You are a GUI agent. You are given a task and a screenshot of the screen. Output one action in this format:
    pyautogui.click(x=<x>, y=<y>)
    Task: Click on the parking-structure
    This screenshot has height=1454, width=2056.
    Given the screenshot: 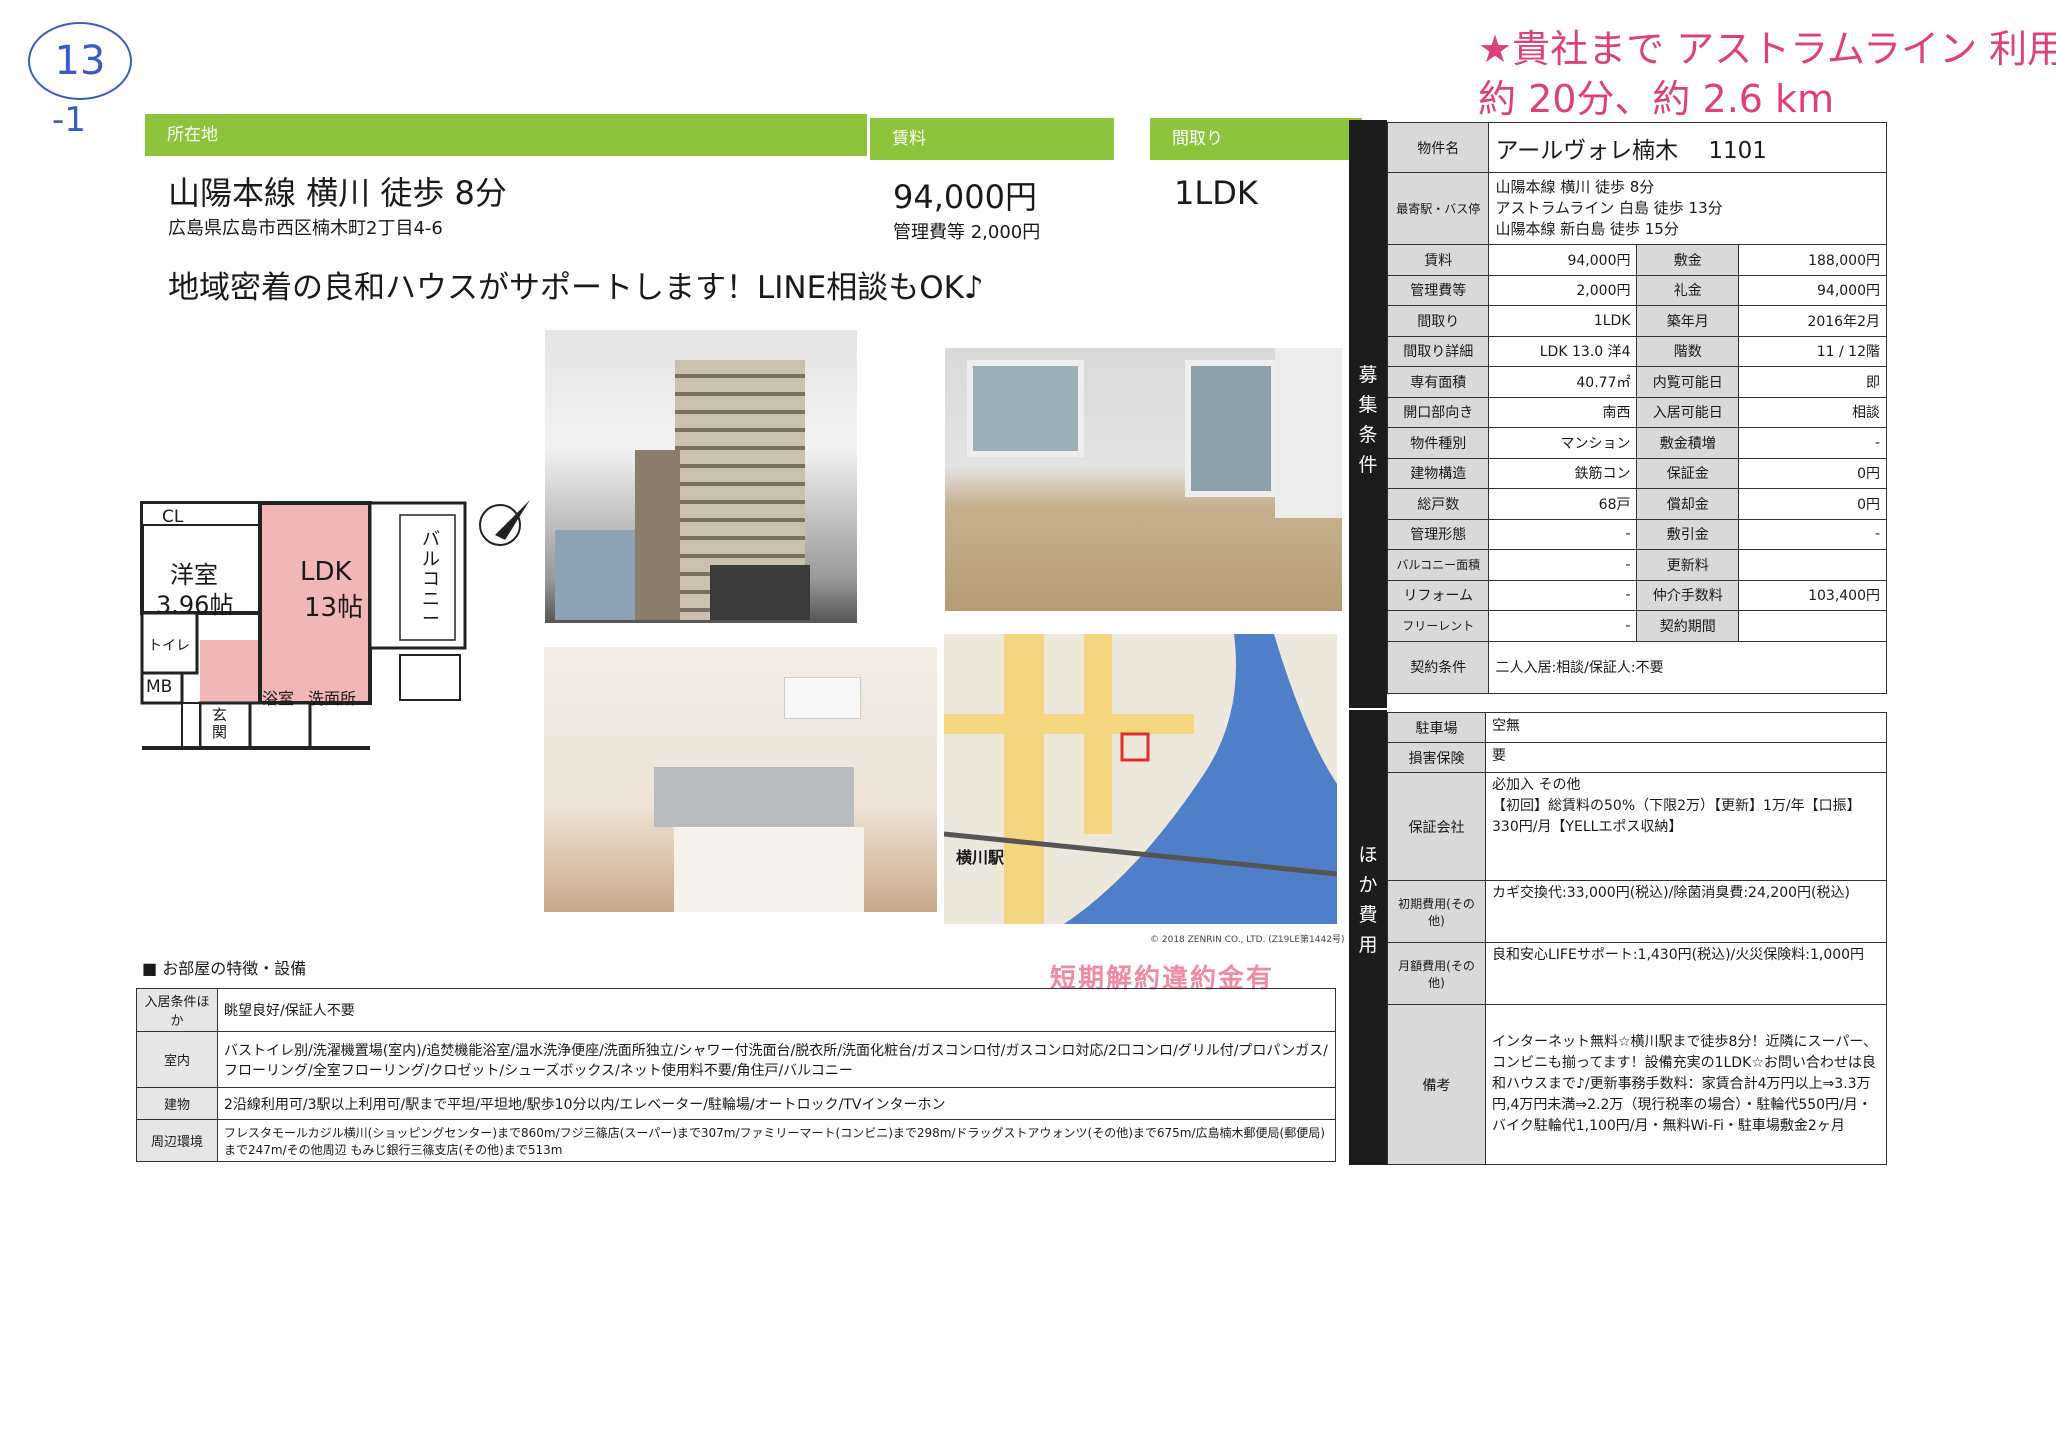 What is the action you would take?
    pyautogui.click(x=760, y=592)
    